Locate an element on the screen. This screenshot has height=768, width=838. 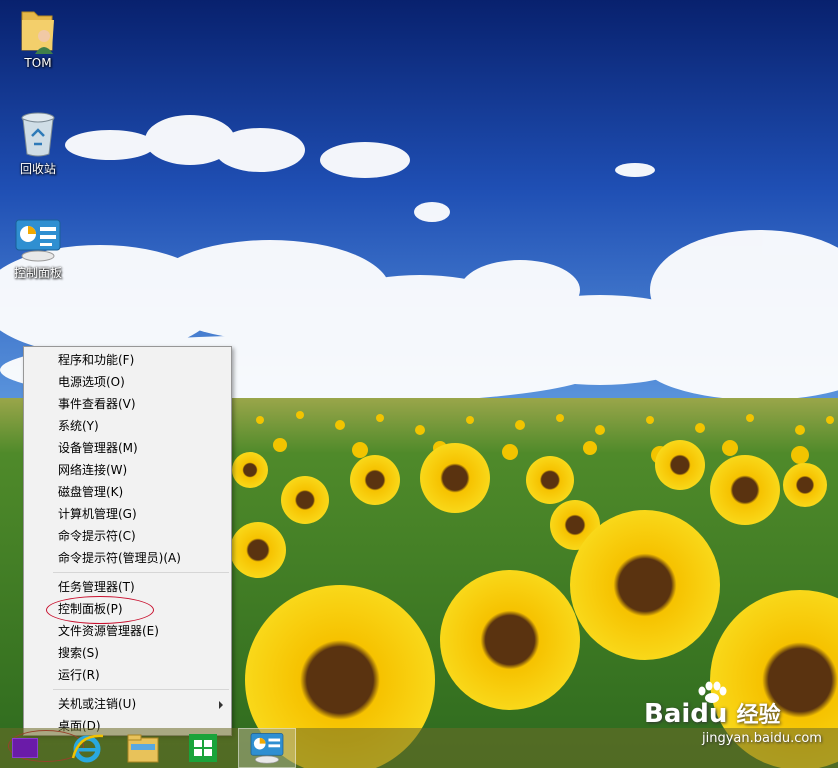
menu-item-file-explorer: 文件资源管理器(E) is located at coordinates (127, 631).